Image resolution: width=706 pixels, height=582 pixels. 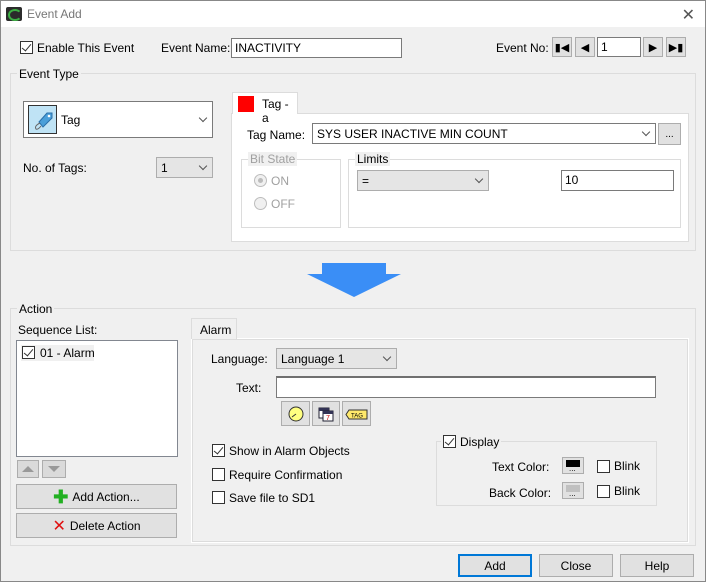 I want to click on delete-action-label: Delete Action, so click(x=105, y=525).